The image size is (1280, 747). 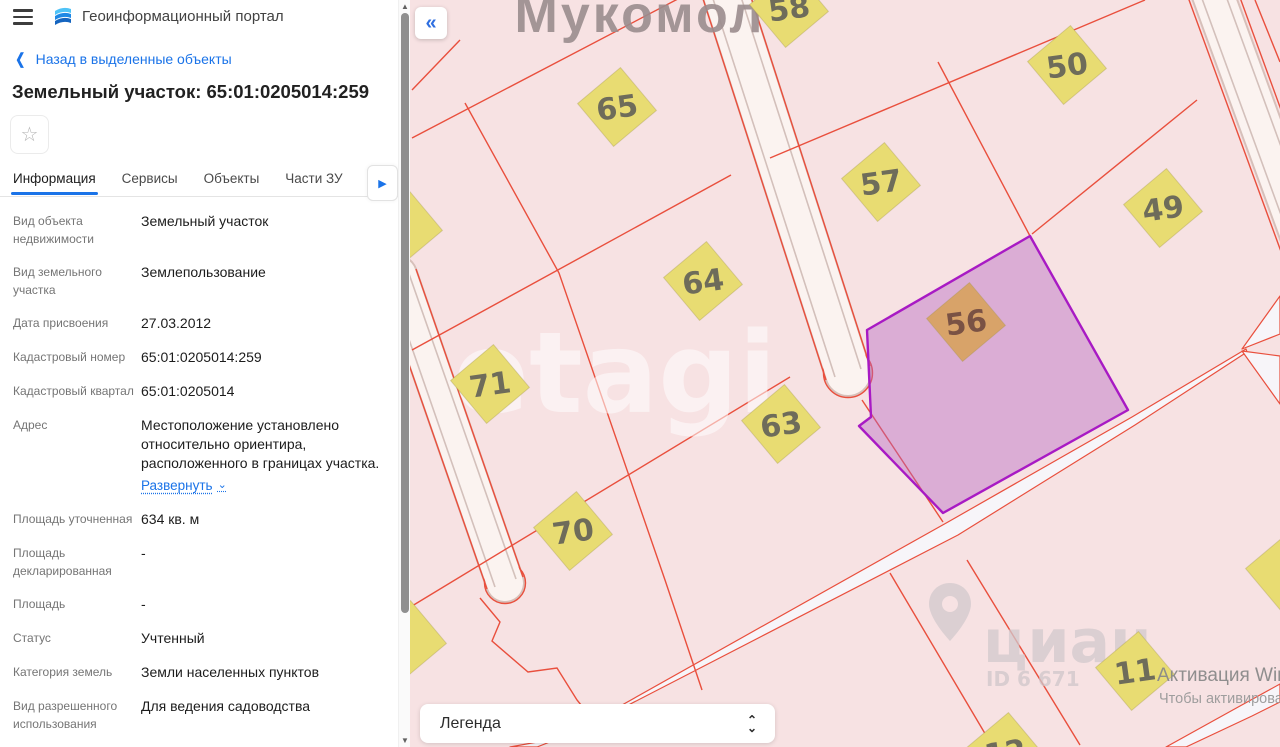 I want to click on back-link: ❮ Назад в выделенные объекты, so click(x=123, y=59).